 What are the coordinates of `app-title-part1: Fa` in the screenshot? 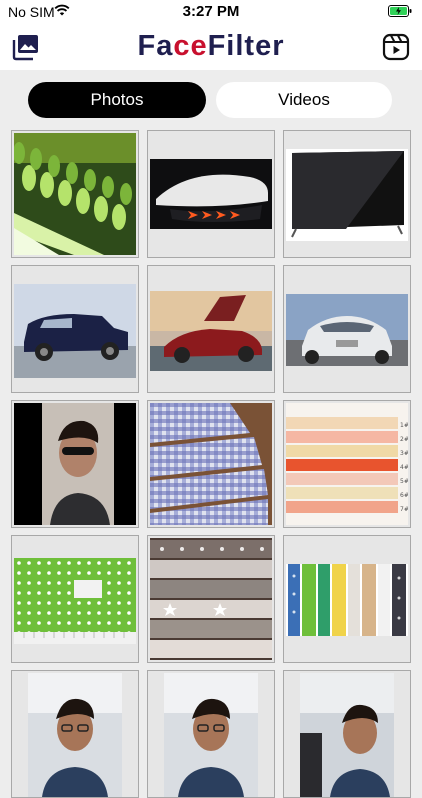 It's located at (155, 46).